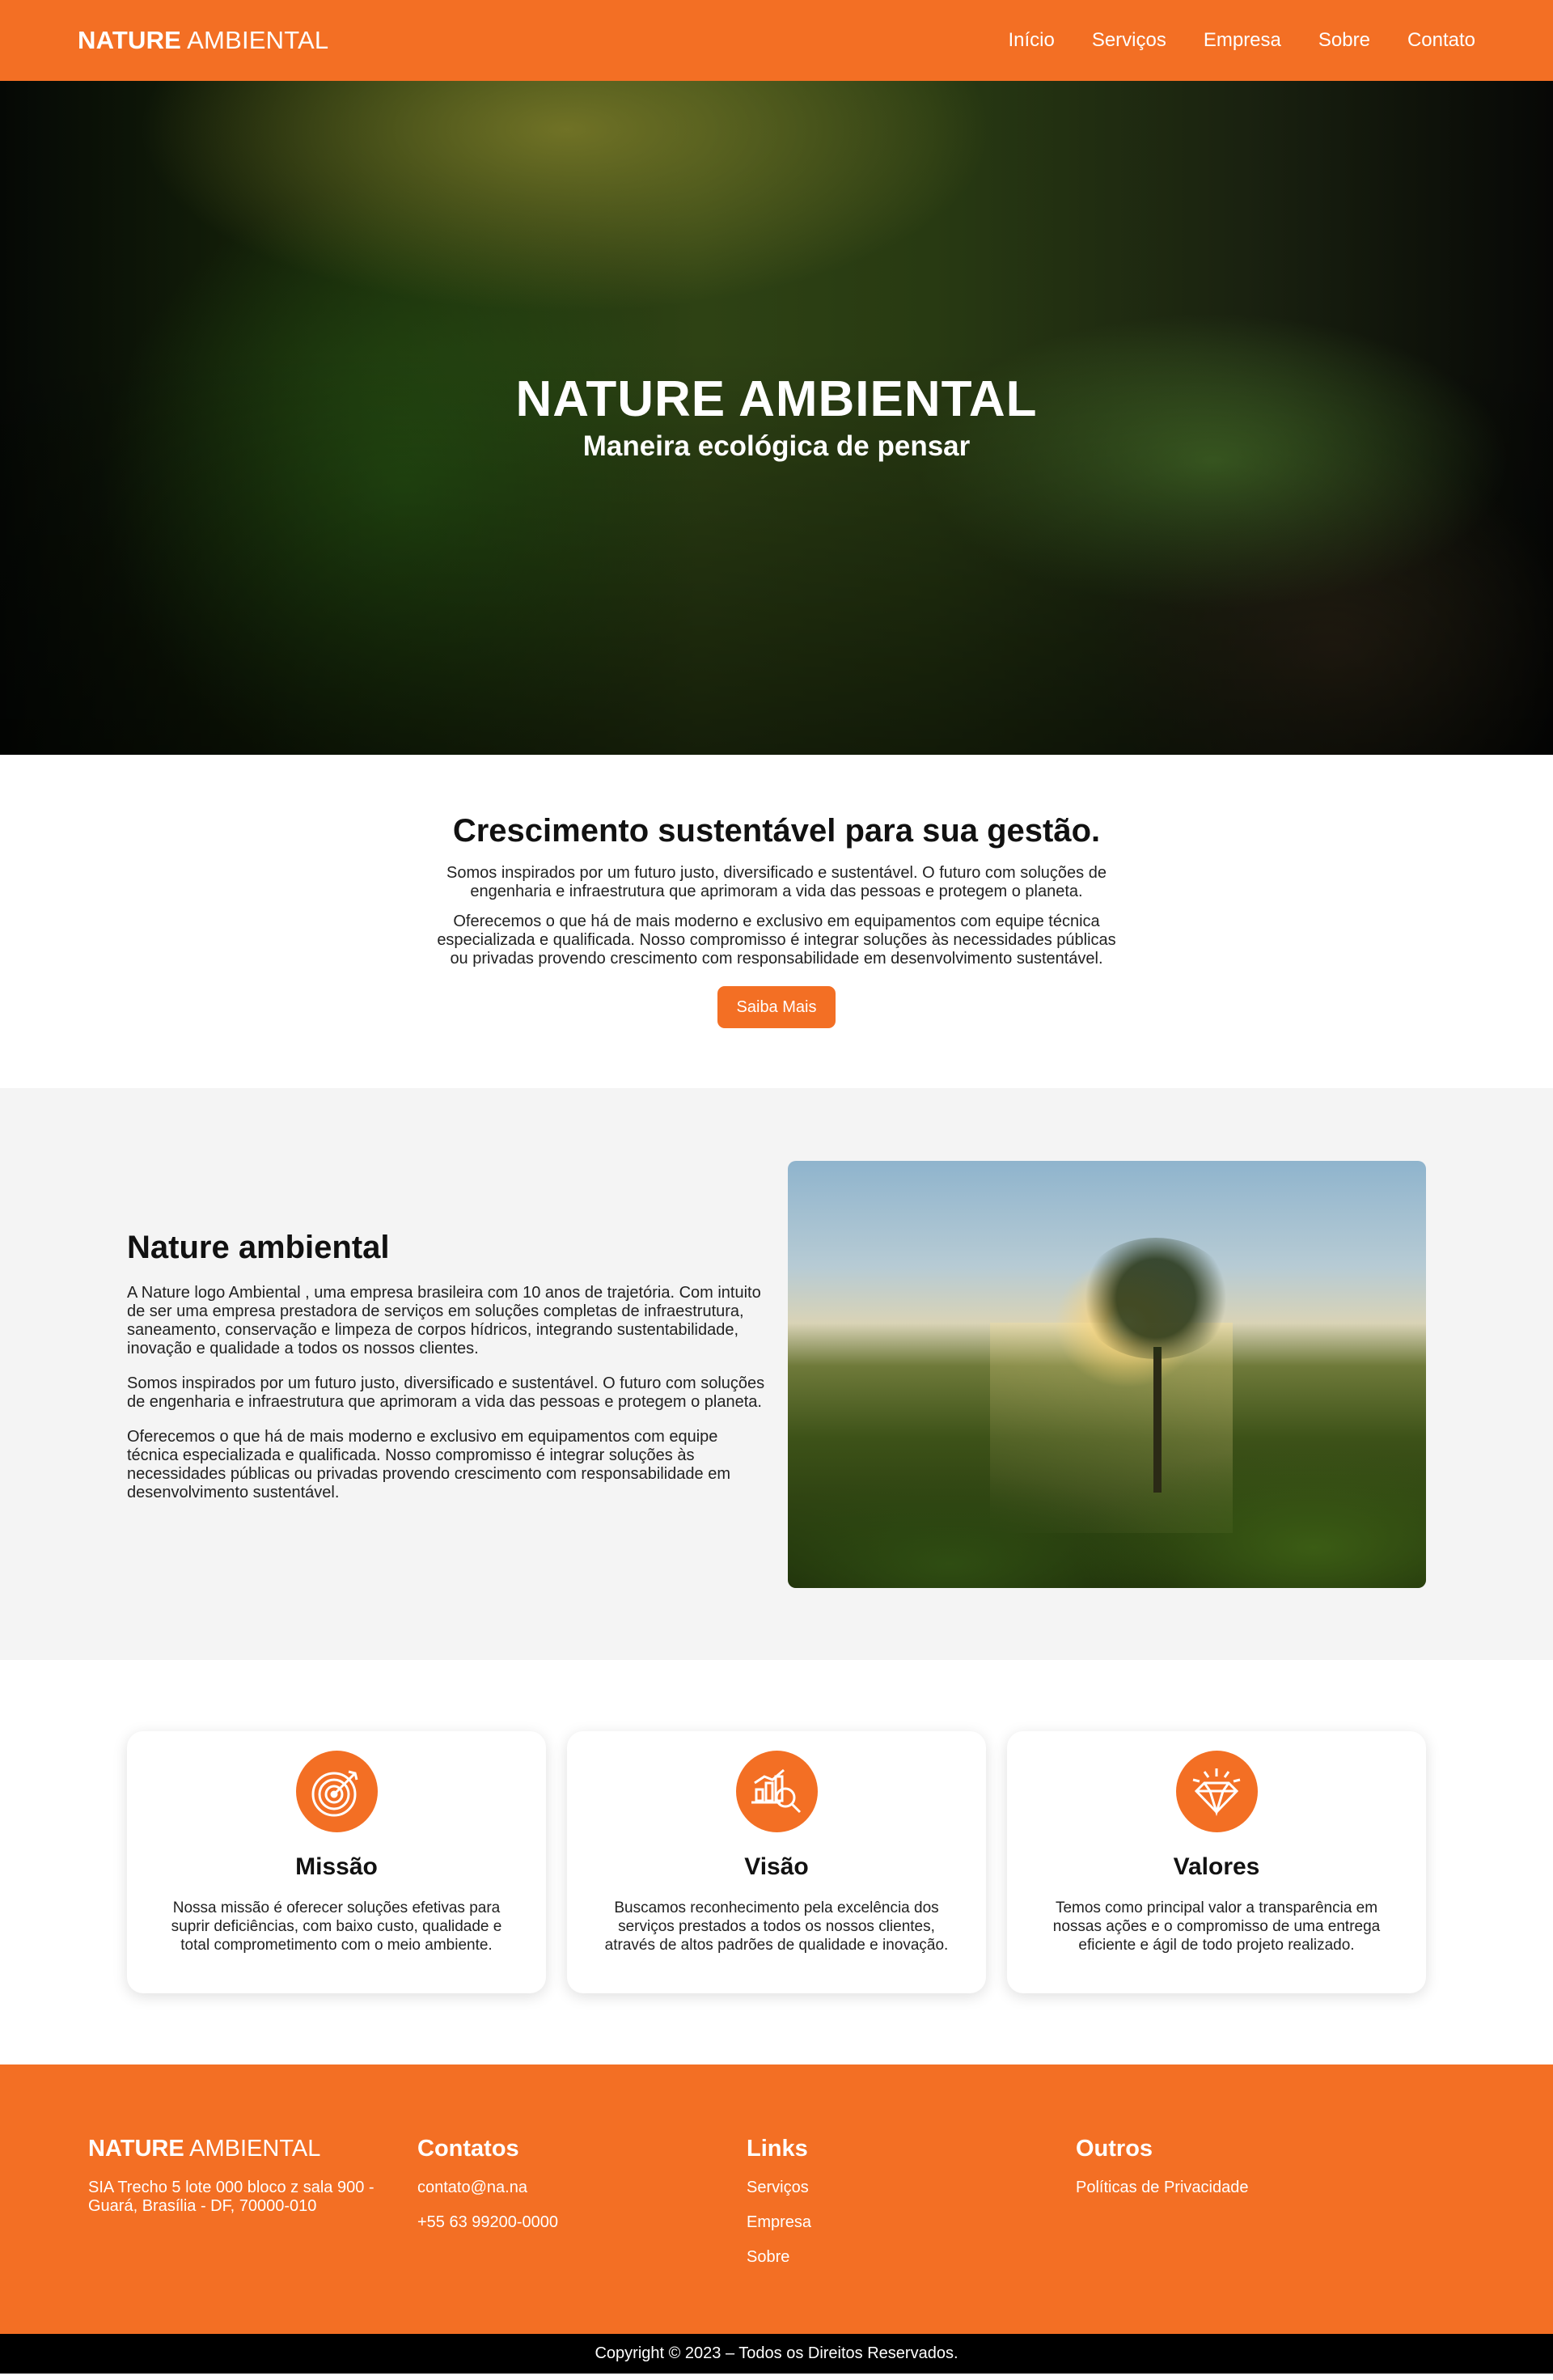 The image size is (1553, 2380). Describe the element at coordinates (582, 2222) in the screenshot. I see `footer-phone-link: +55 63 99200-0000` at that location.